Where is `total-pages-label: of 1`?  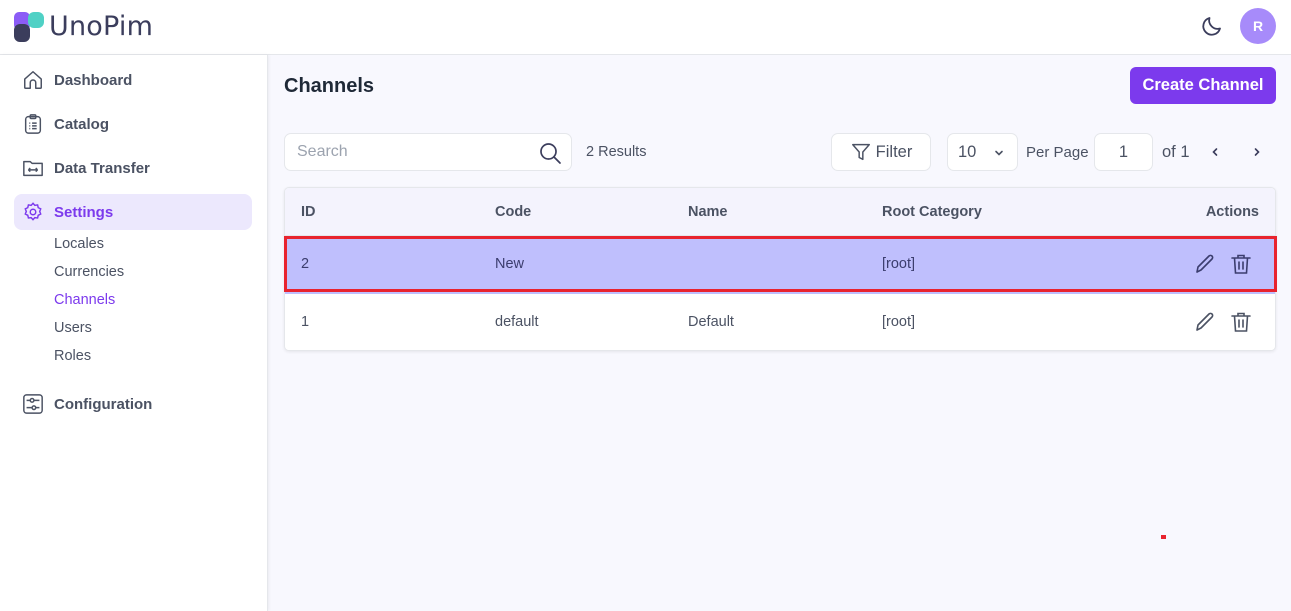 total-pages-label: of 1 is located at coordinates (1176, 152).